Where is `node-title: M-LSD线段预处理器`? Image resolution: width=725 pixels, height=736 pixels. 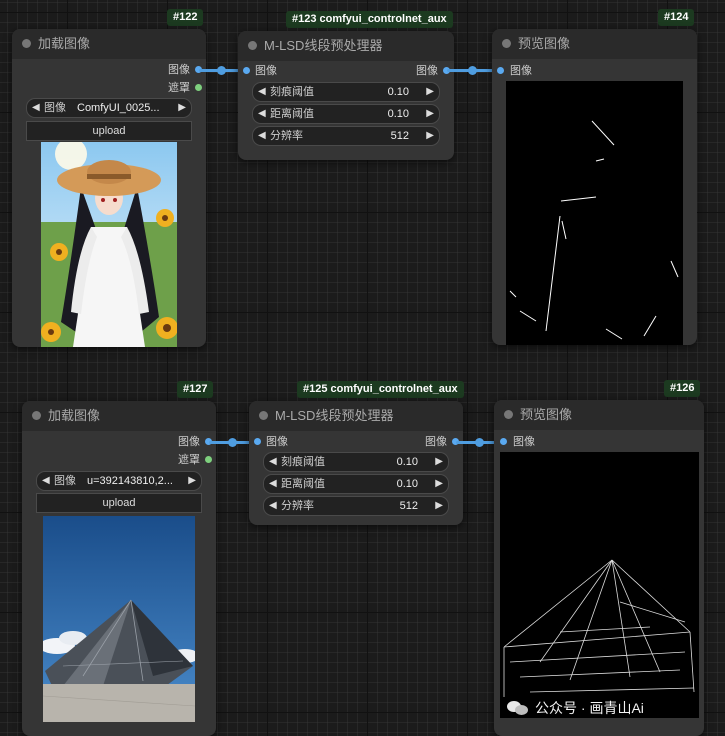
node-title: M-LSD线段预处理器 is located at coordinates (334, 415).